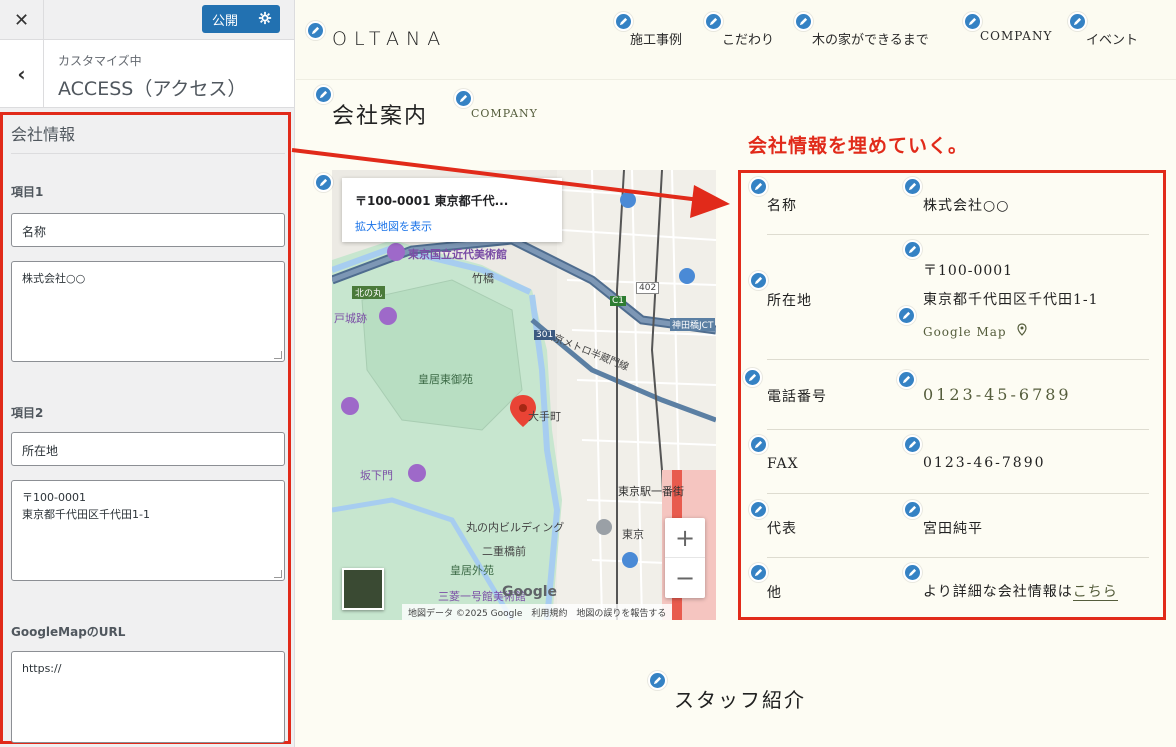 Image resolution: width=1176 pixels, height=747 pixels. I want to click on customizer-section-header: ‹ カスタマイズ中 ACCESS（アクセス）, so click(147, 74).